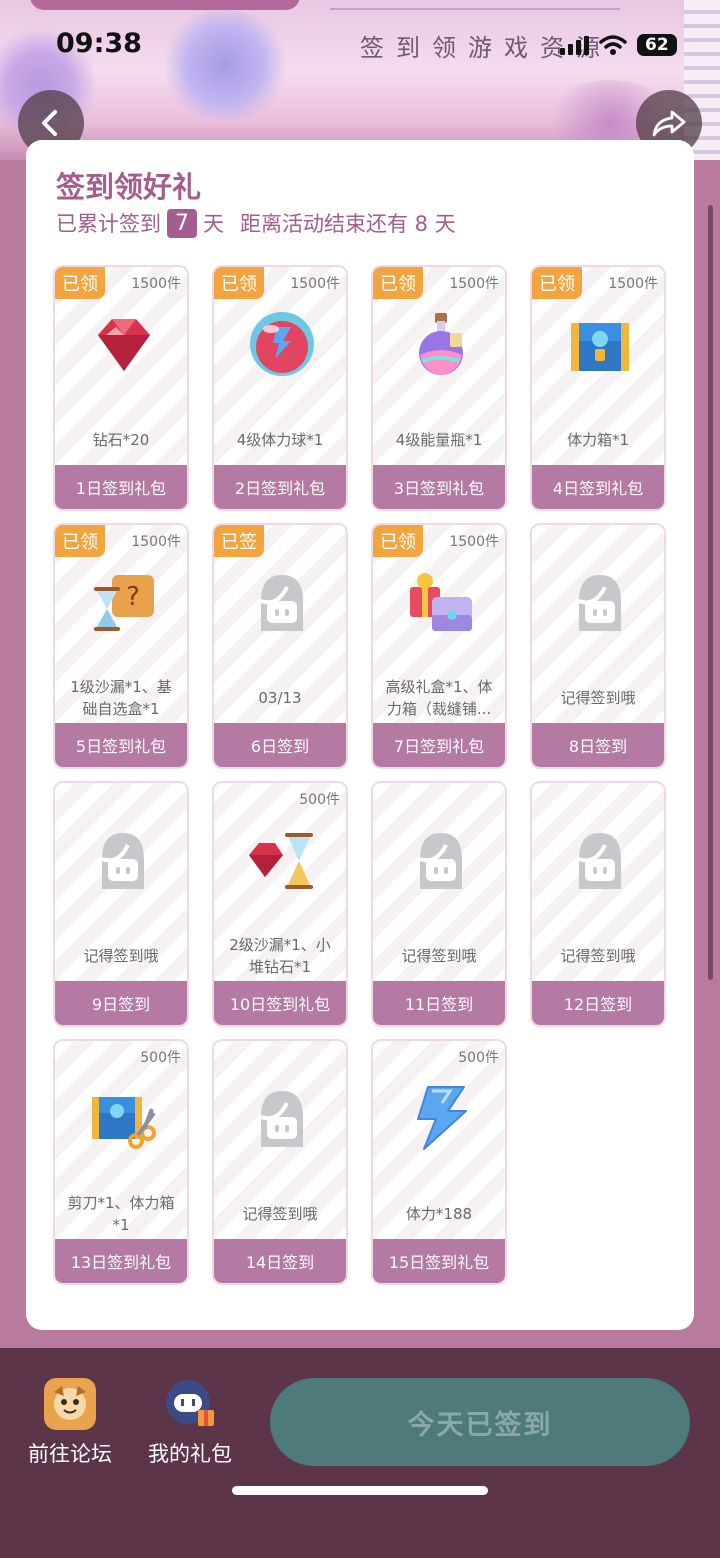 The width and height of the screenshot is (720, 1558). Describe the element at coordinates (190, 1403) in the screenshot. I see `gift-robot-icon` at that location.